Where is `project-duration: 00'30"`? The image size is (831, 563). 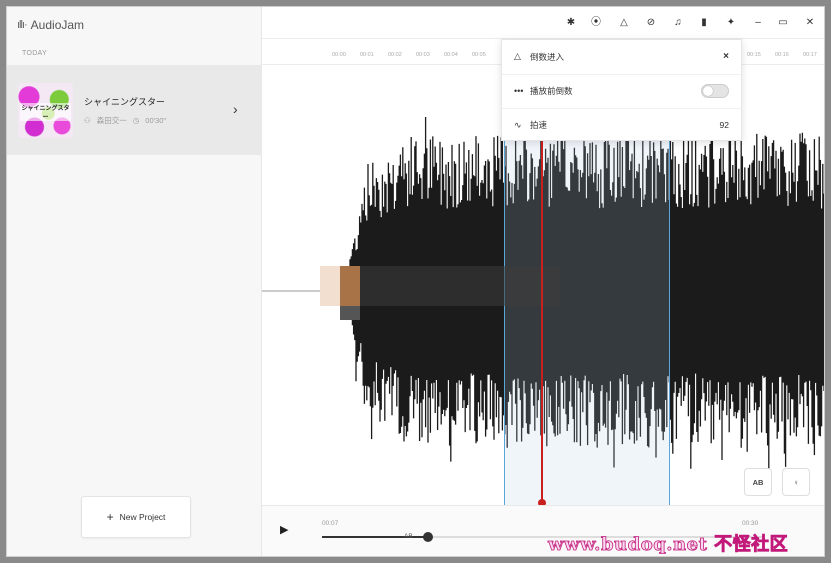 project-duration: 00'30" is located at coordinates (156, 120).